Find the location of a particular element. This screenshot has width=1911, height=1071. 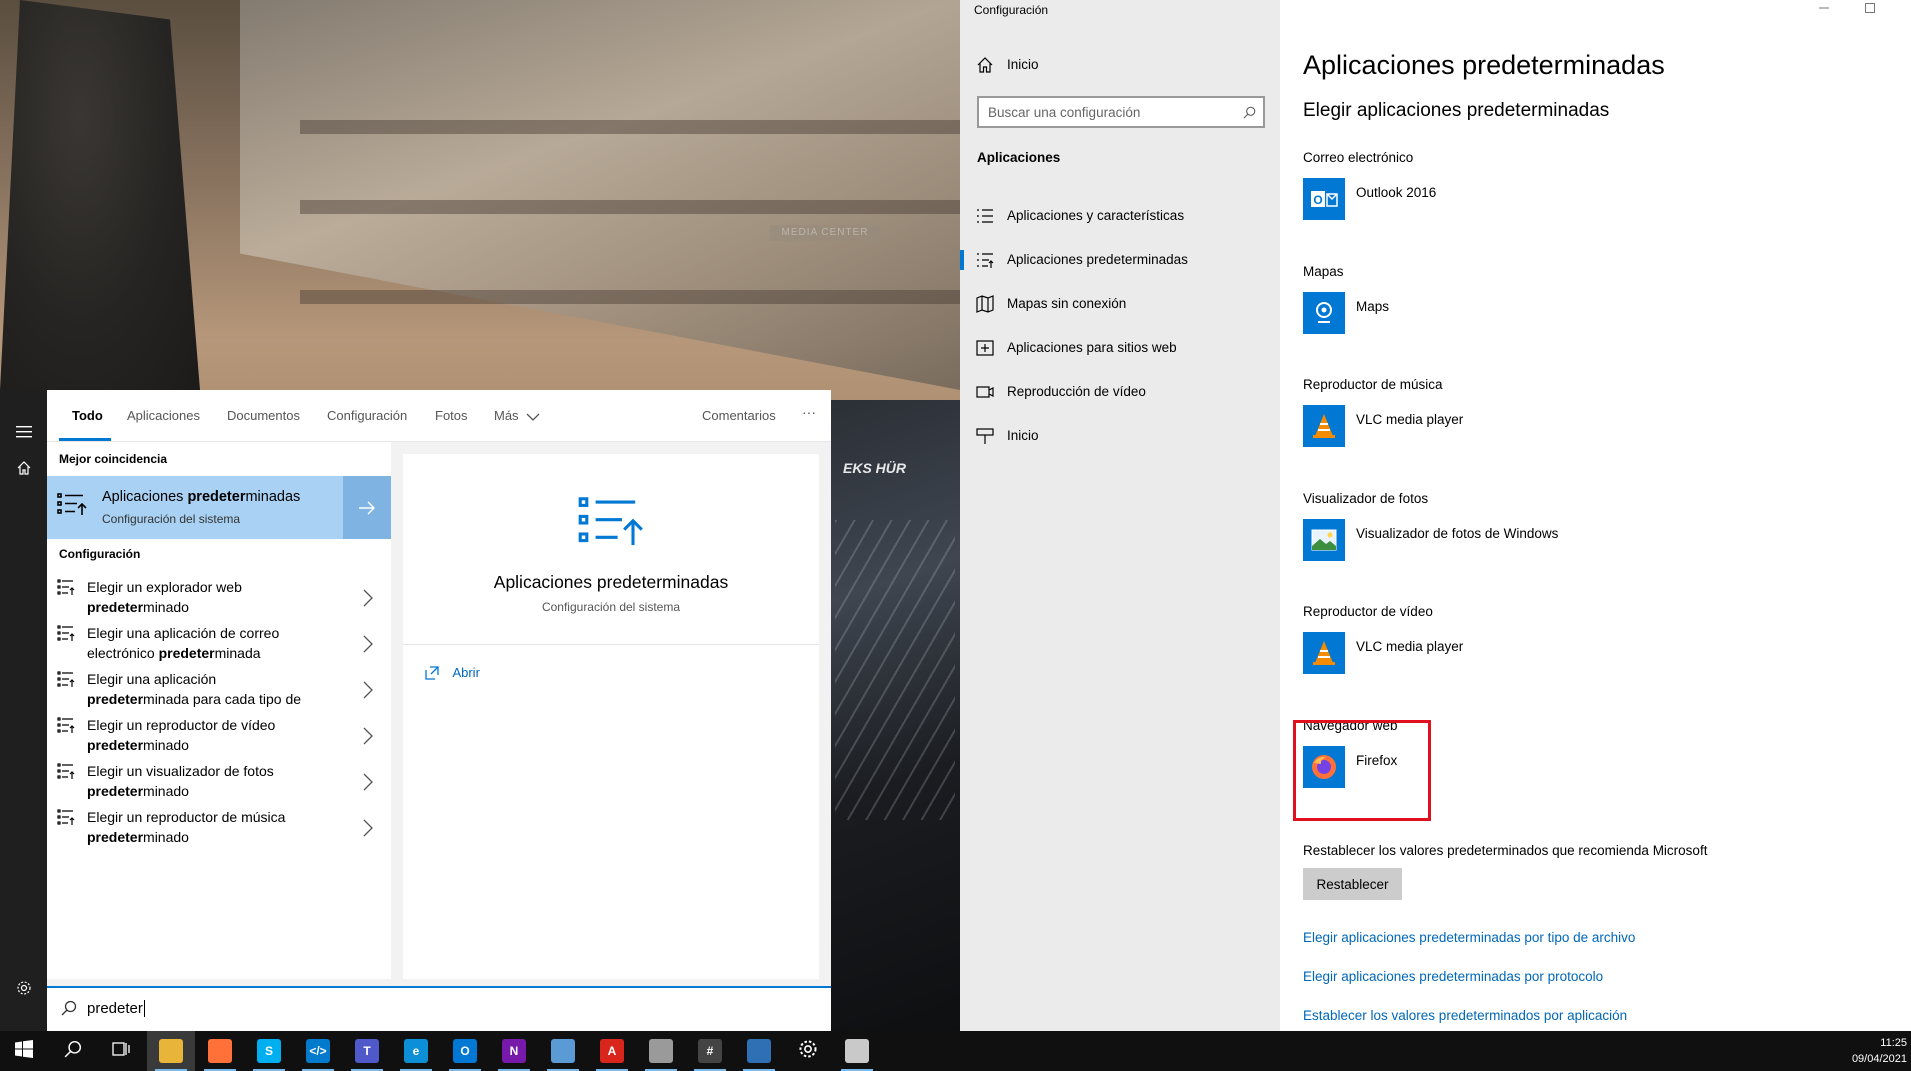

reset-button: Restablecer is located at coordinates (1352, 884).